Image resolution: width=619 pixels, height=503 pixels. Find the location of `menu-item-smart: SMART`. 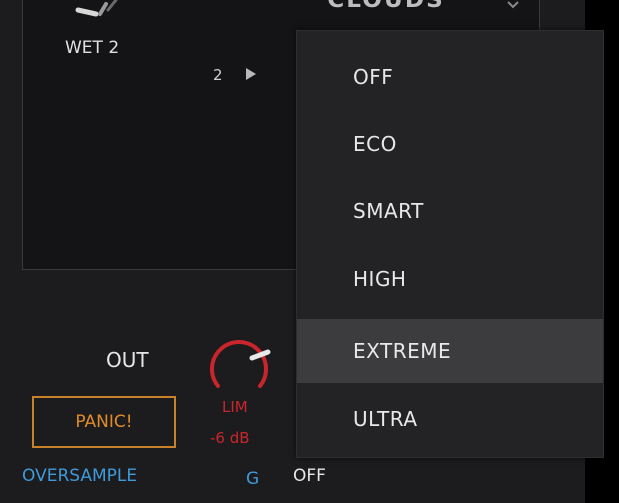

menu-item-smart: SMART is located at coordinates (450, 211).